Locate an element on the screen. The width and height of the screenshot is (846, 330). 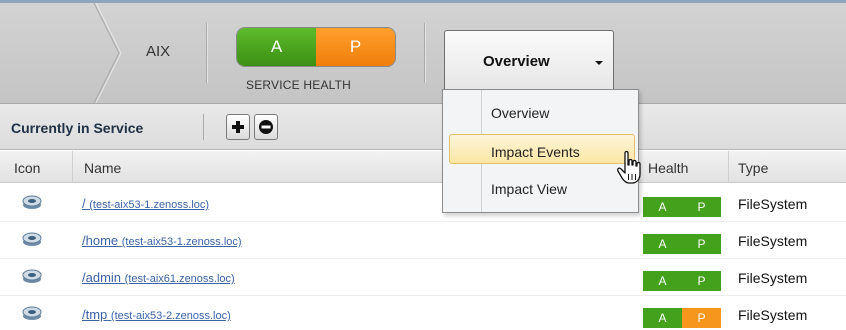
service-health-indicator: A P is located at coordinates (316, 47).